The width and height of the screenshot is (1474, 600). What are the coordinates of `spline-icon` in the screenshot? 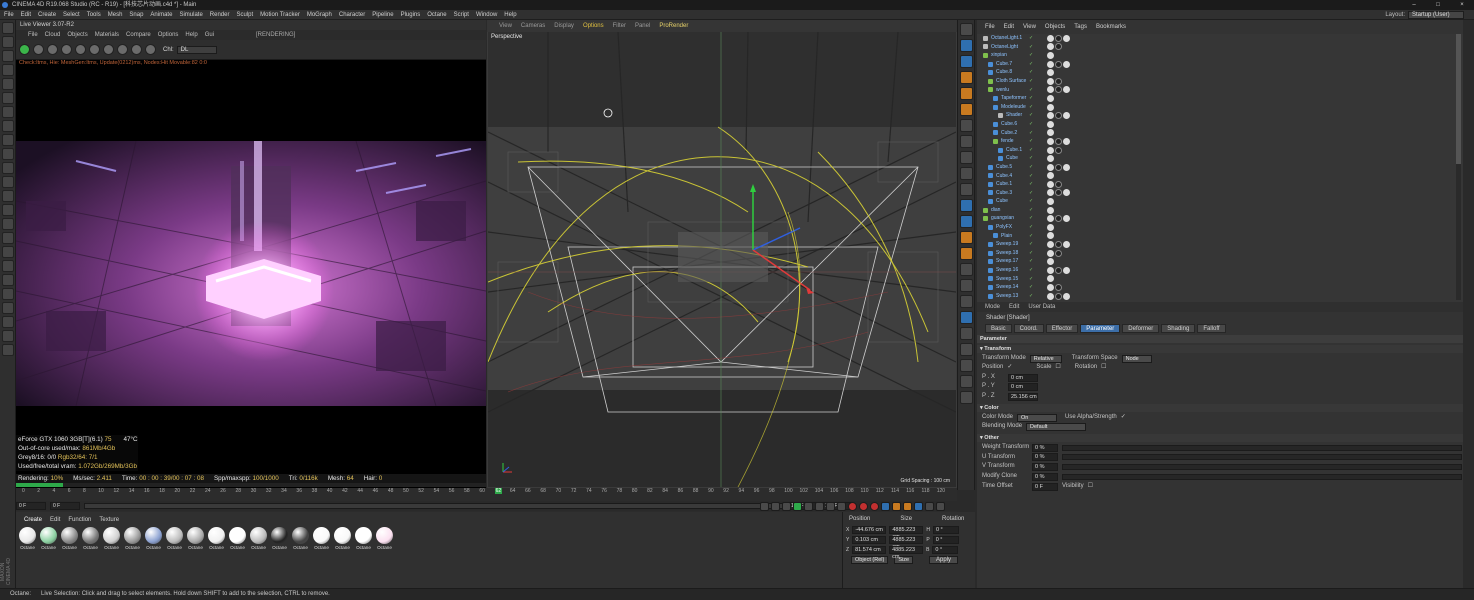 It's located at (966, 285).